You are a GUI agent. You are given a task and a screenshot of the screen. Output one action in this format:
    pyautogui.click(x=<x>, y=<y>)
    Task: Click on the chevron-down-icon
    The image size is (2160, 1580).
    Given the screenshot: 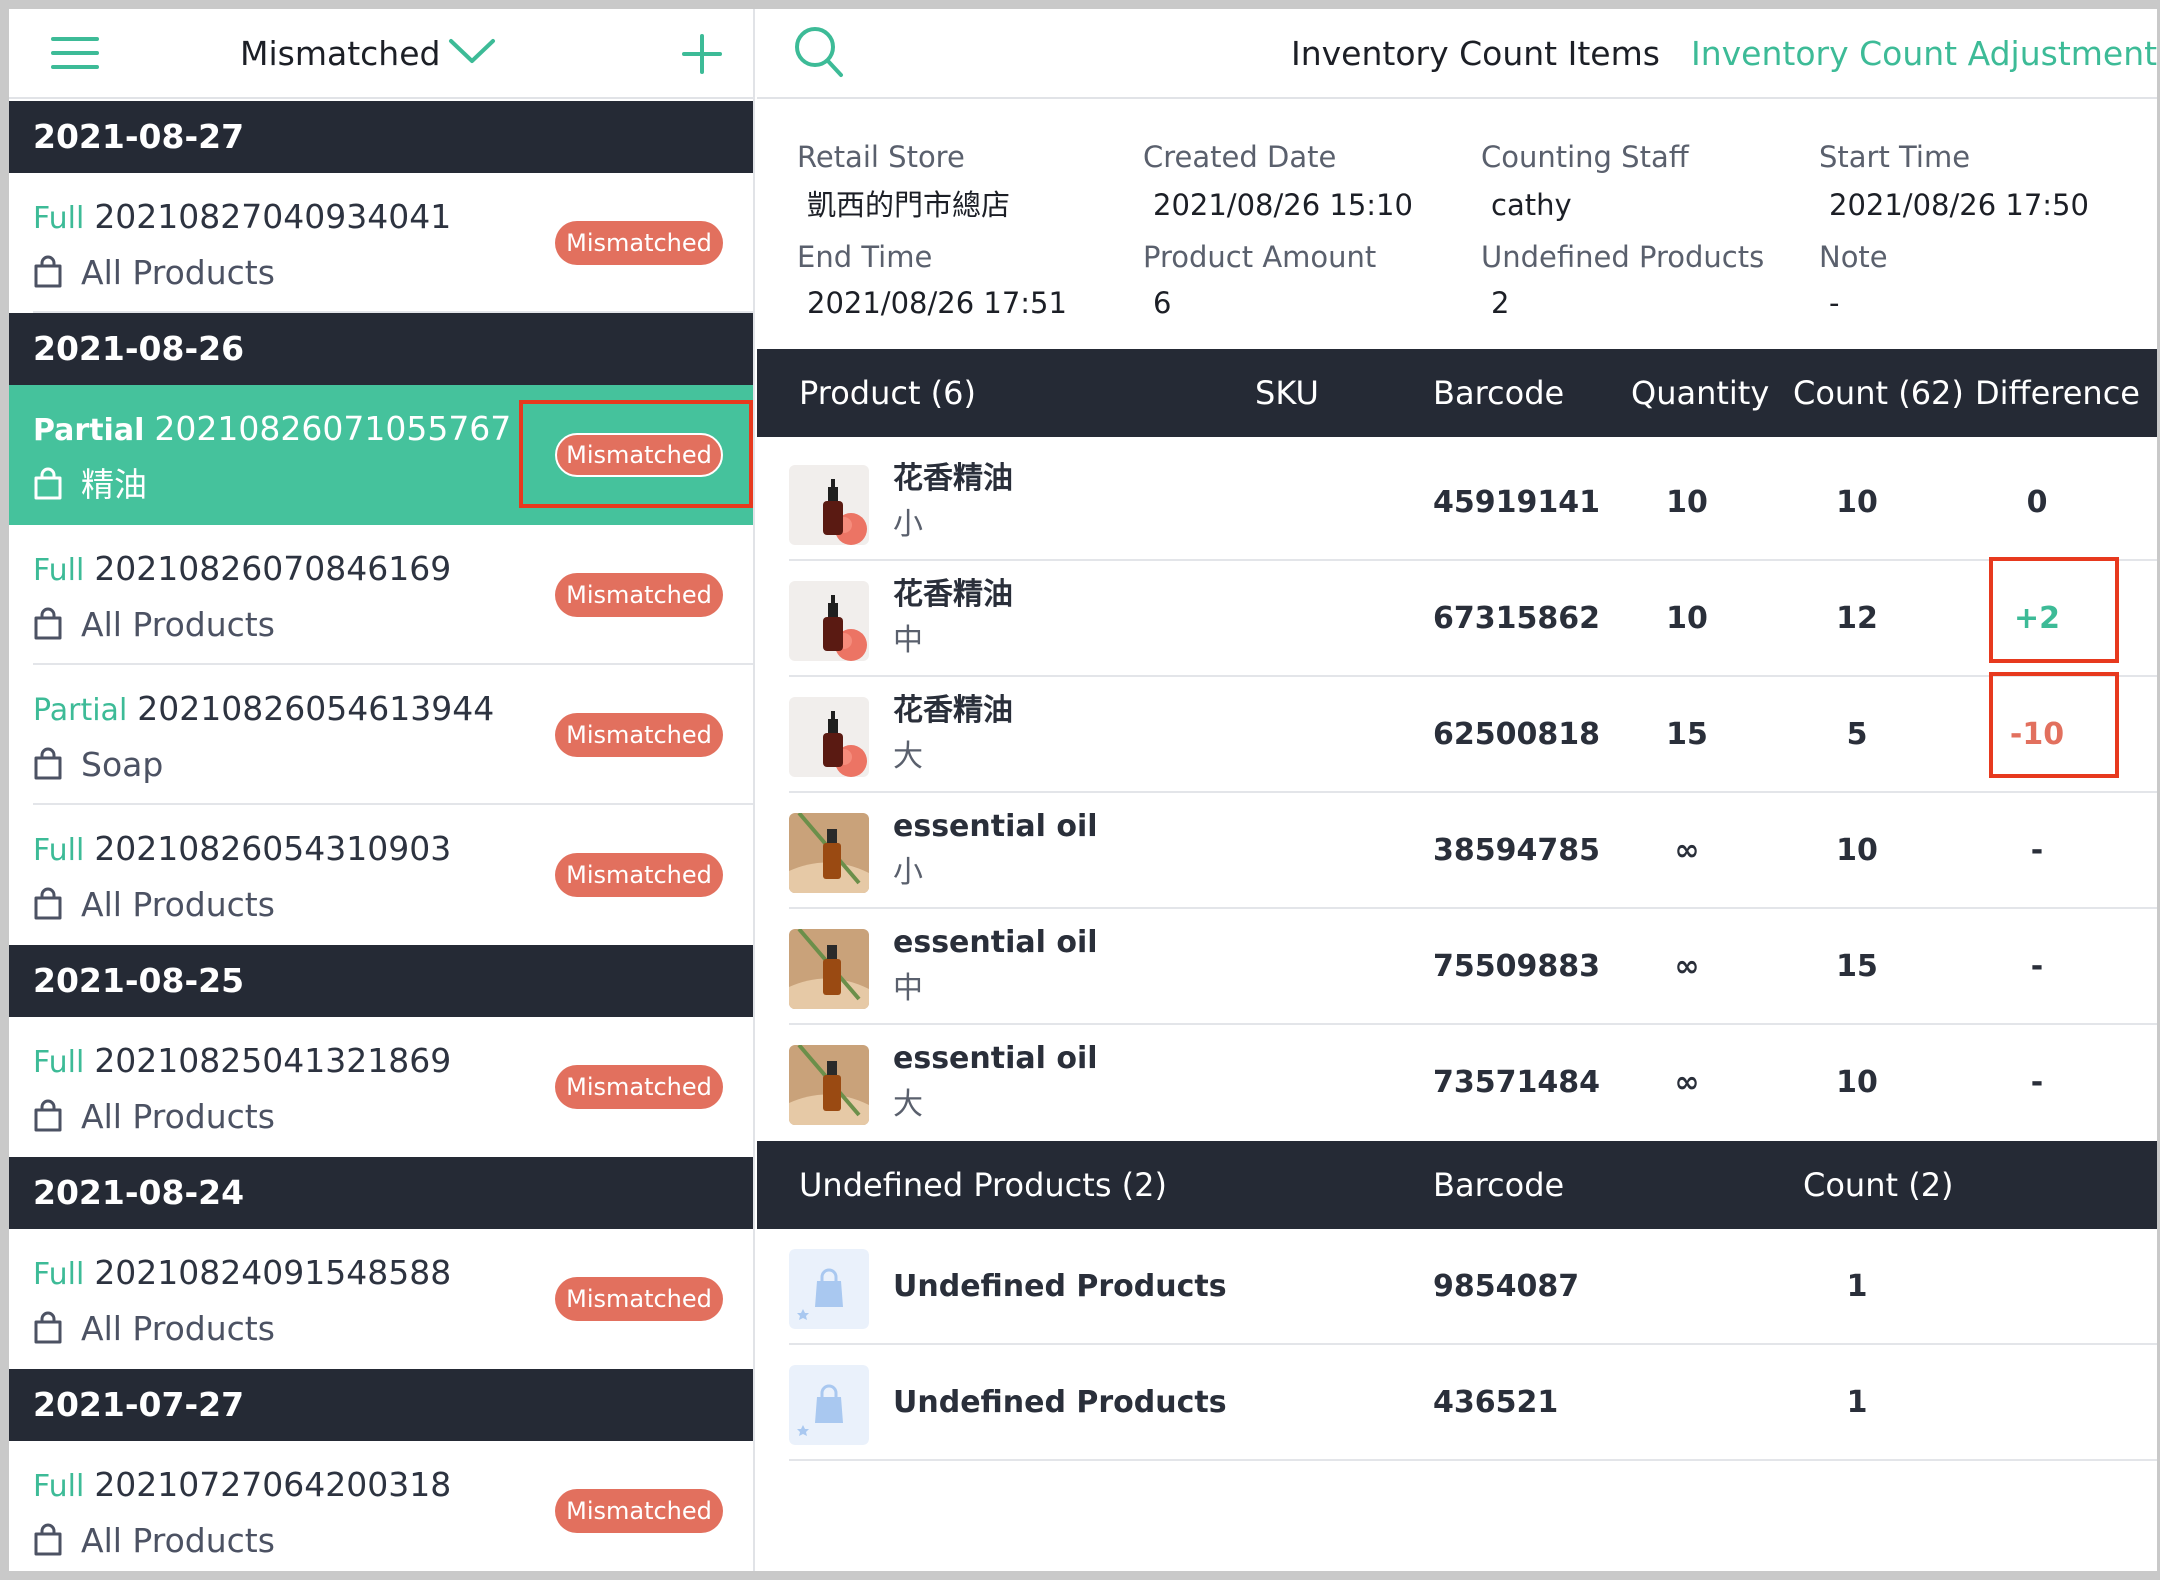 What is the action you would take?
    pyautogui.click(x=472, y=51)
    